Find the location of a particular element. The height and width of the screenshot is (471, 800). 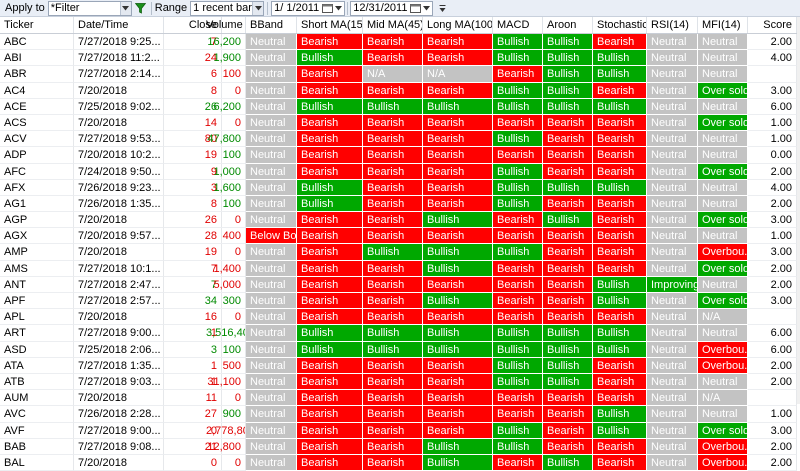

score-cell: 6.00 is located at coordinates (772, 333).